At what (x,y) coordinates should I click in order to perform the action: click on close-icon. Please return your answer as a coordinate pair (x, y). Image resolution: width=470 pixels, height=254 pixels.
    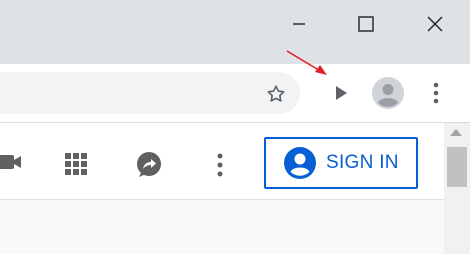
    Looking at the image, I should click on (435, 24).